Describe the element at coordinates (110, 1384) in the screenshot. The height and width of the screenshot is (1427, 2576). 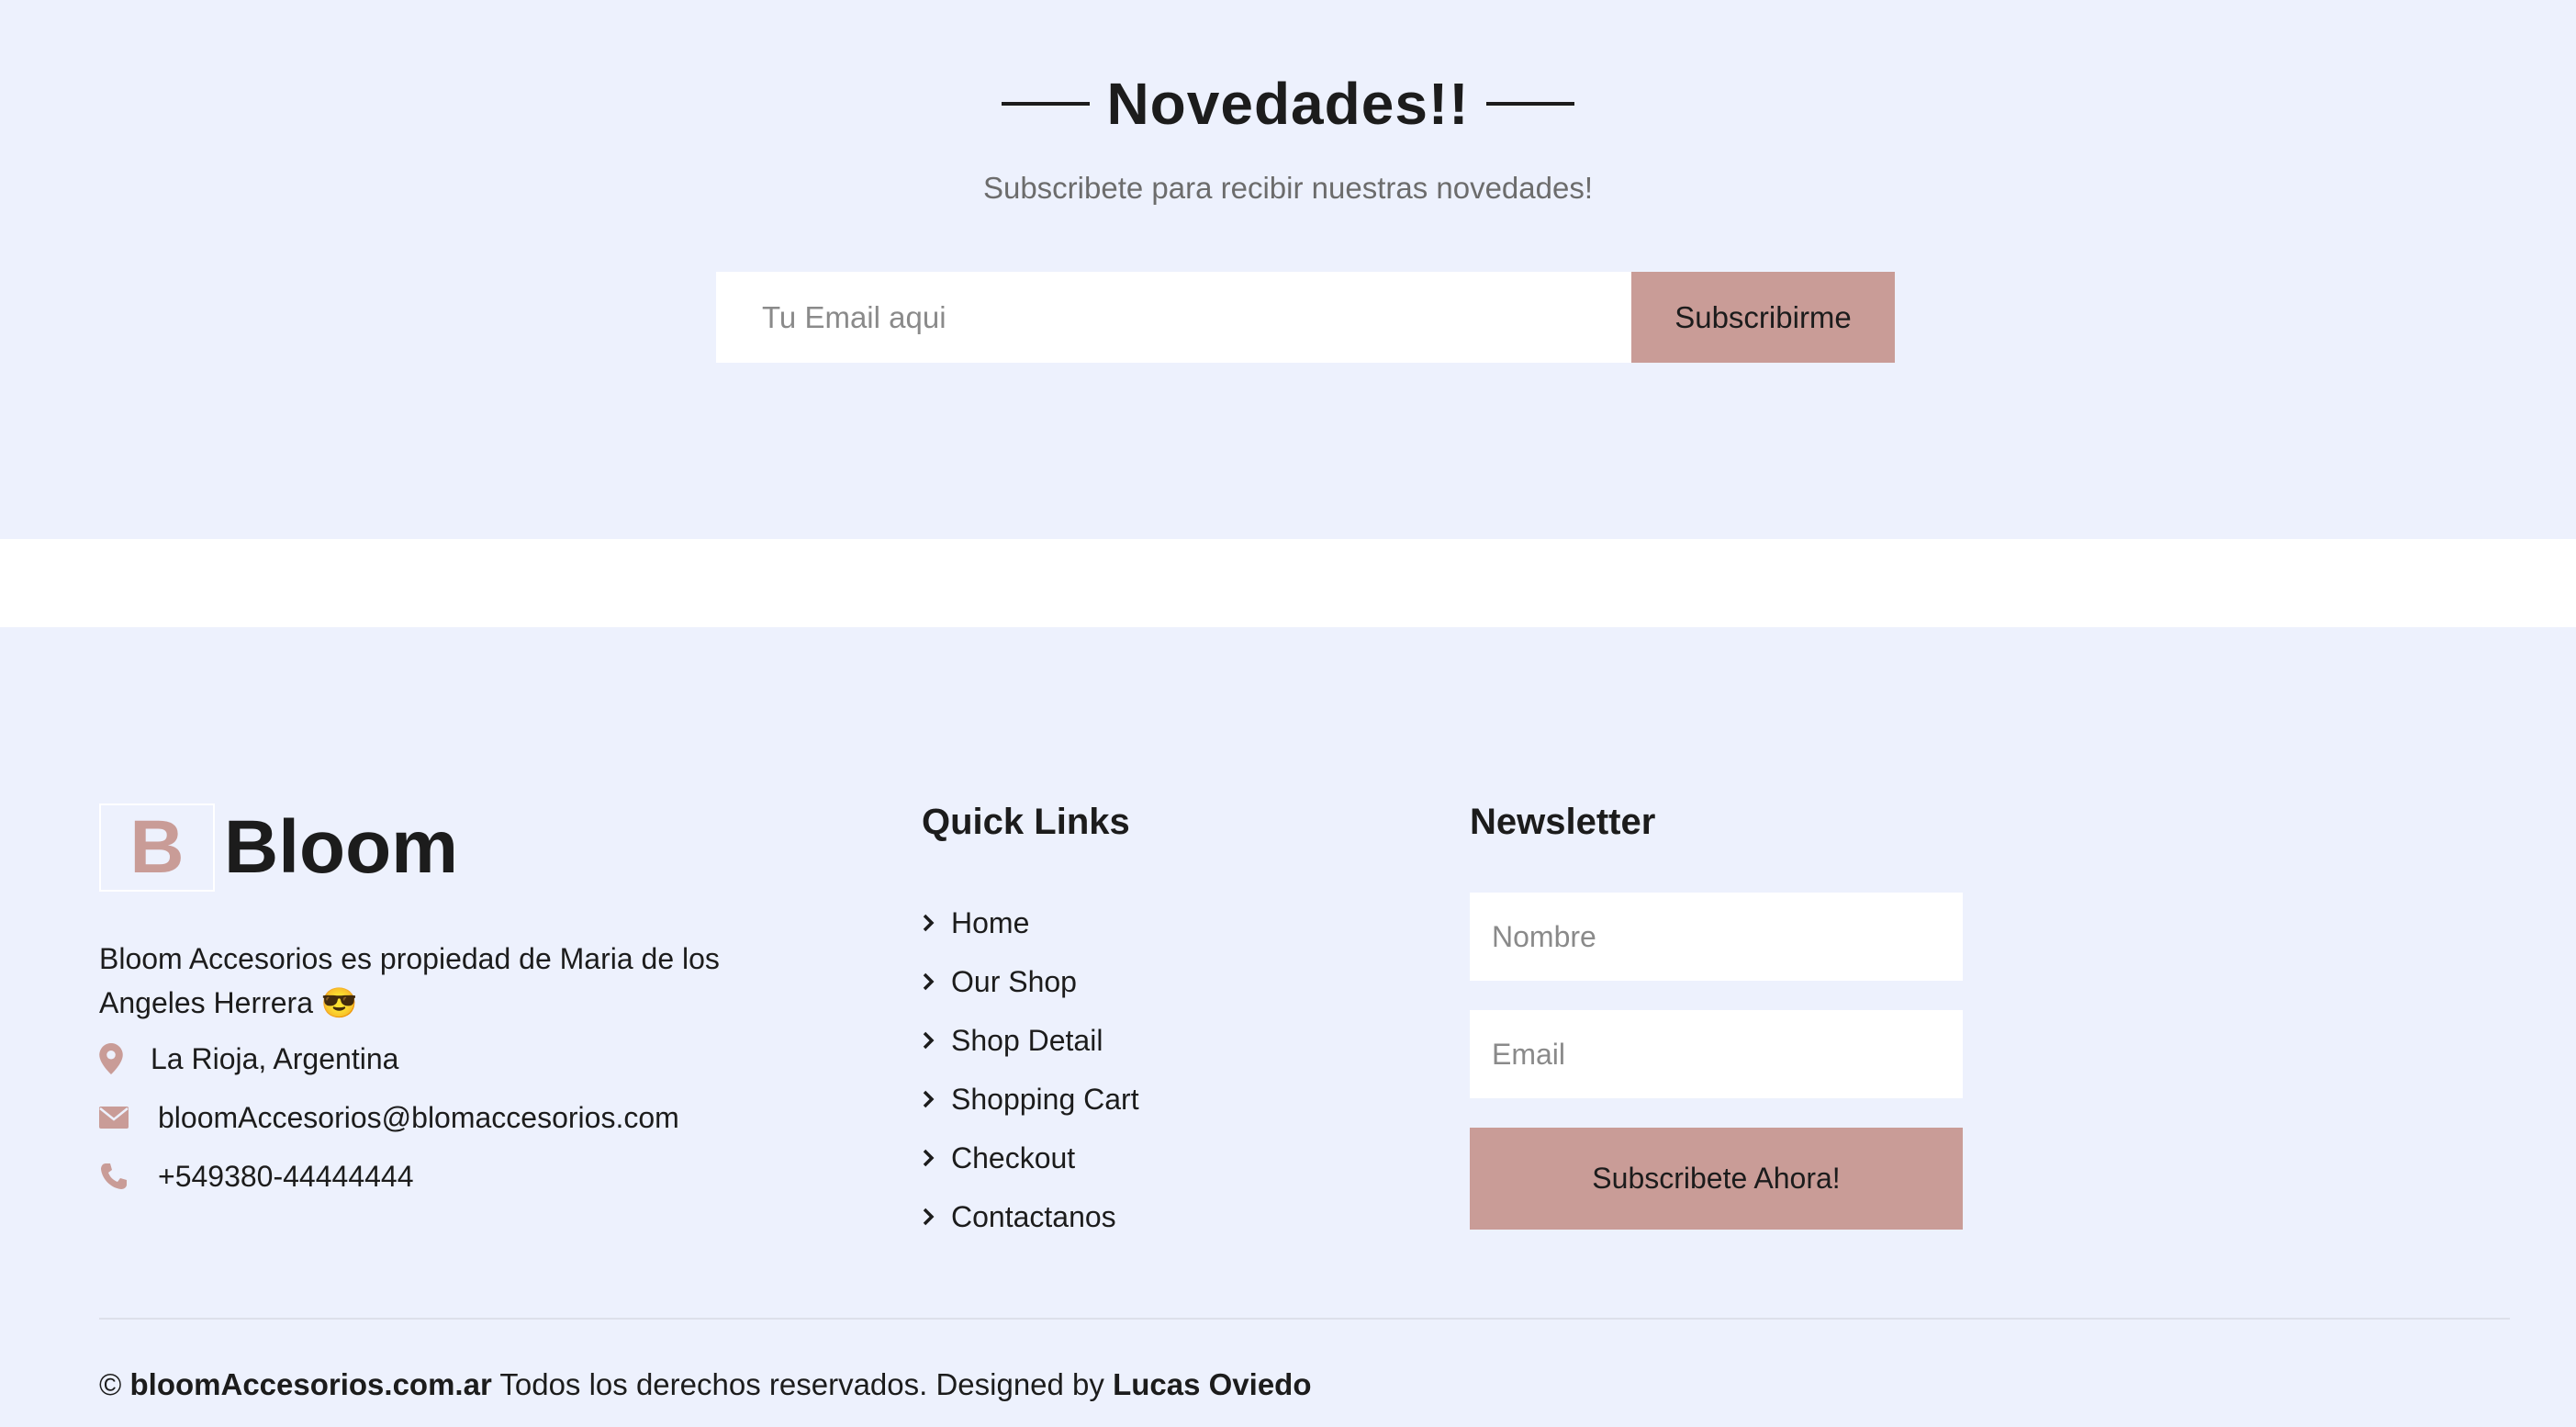
I see `copyright-symbol: ©` at that location.